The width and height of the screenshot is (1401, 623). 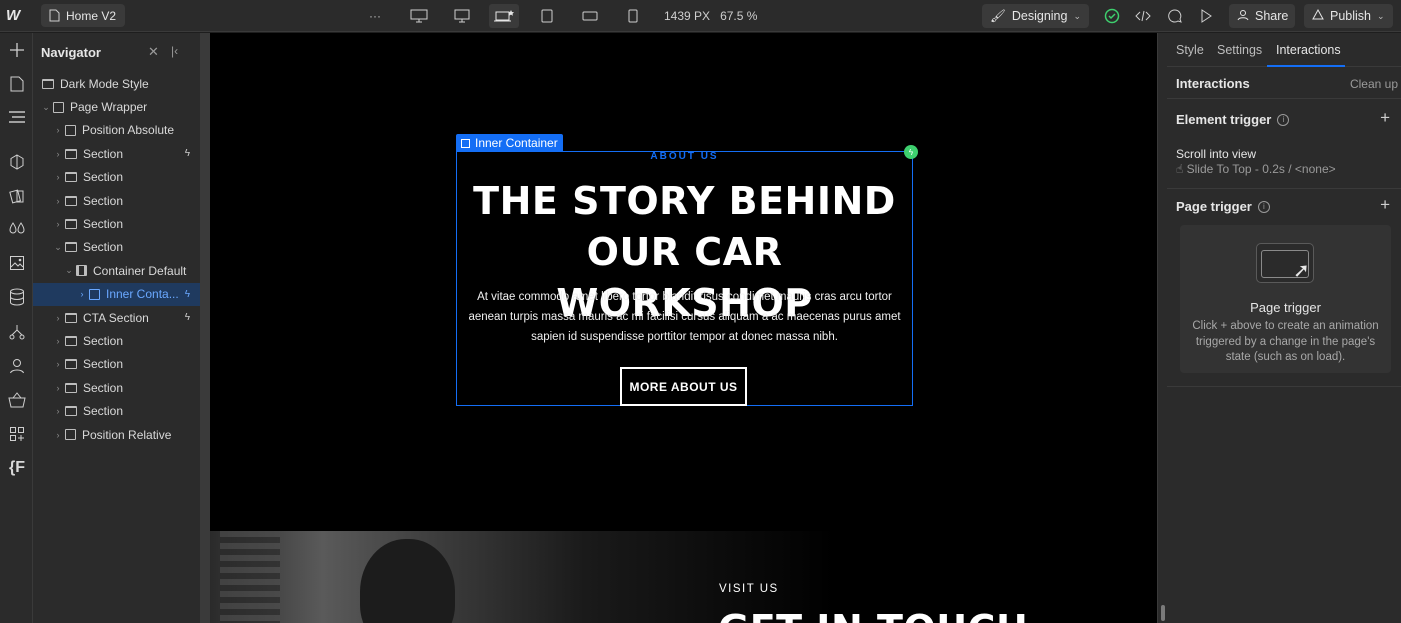 What do you see at coordinates (873, 615) in the screenshot?
I see `get-in-touch-heading: GET IN TOUCH` at bounding box center [873, 615].